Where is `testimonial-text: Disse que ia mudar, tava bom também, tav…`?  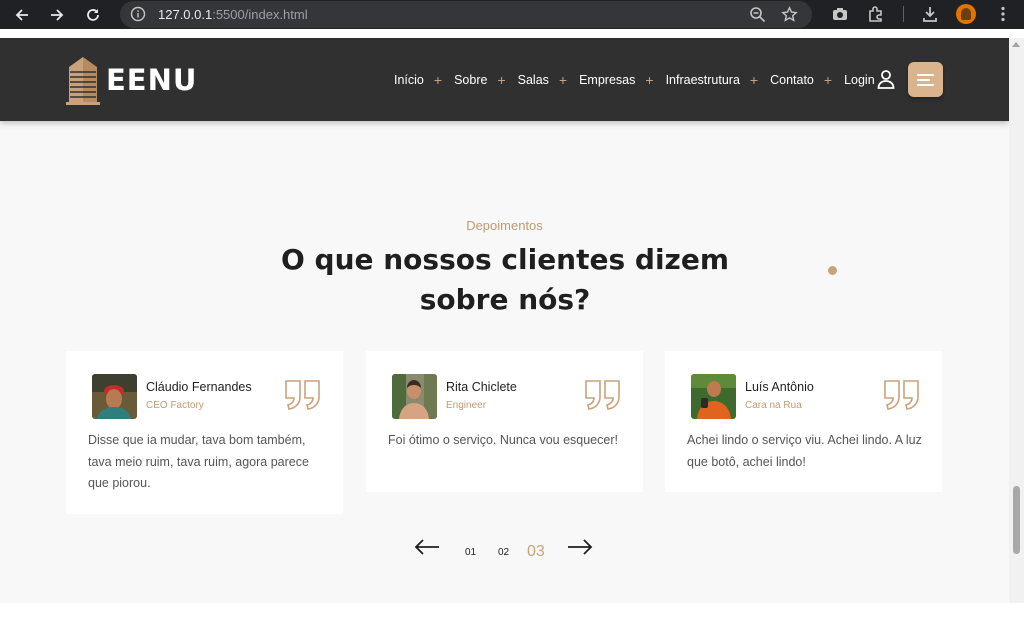
testimonial-text: Disse que ia mudar, tava bom também, tav… is located at coordinates (198, 461).